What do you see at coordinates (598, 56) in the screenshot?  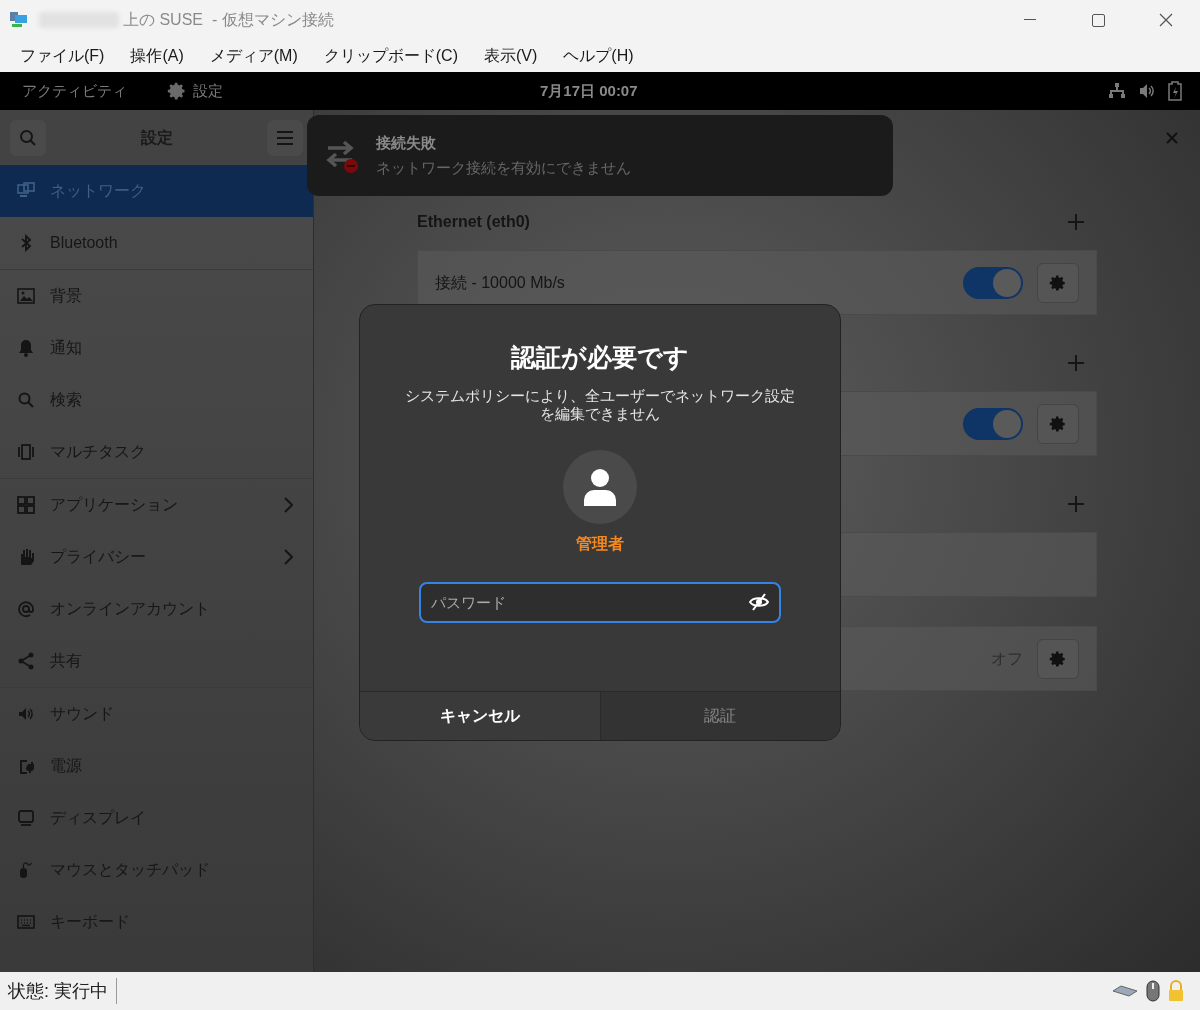 I see `menu-item: ヘルプ(H)` at bounding box center [598, 56].